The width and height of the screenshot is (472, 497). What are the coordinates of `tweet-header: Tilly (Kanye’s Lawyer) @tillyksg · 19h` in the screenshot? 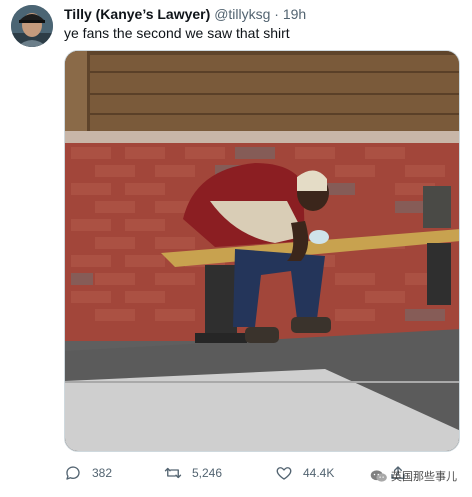 It's located at (263, 14).